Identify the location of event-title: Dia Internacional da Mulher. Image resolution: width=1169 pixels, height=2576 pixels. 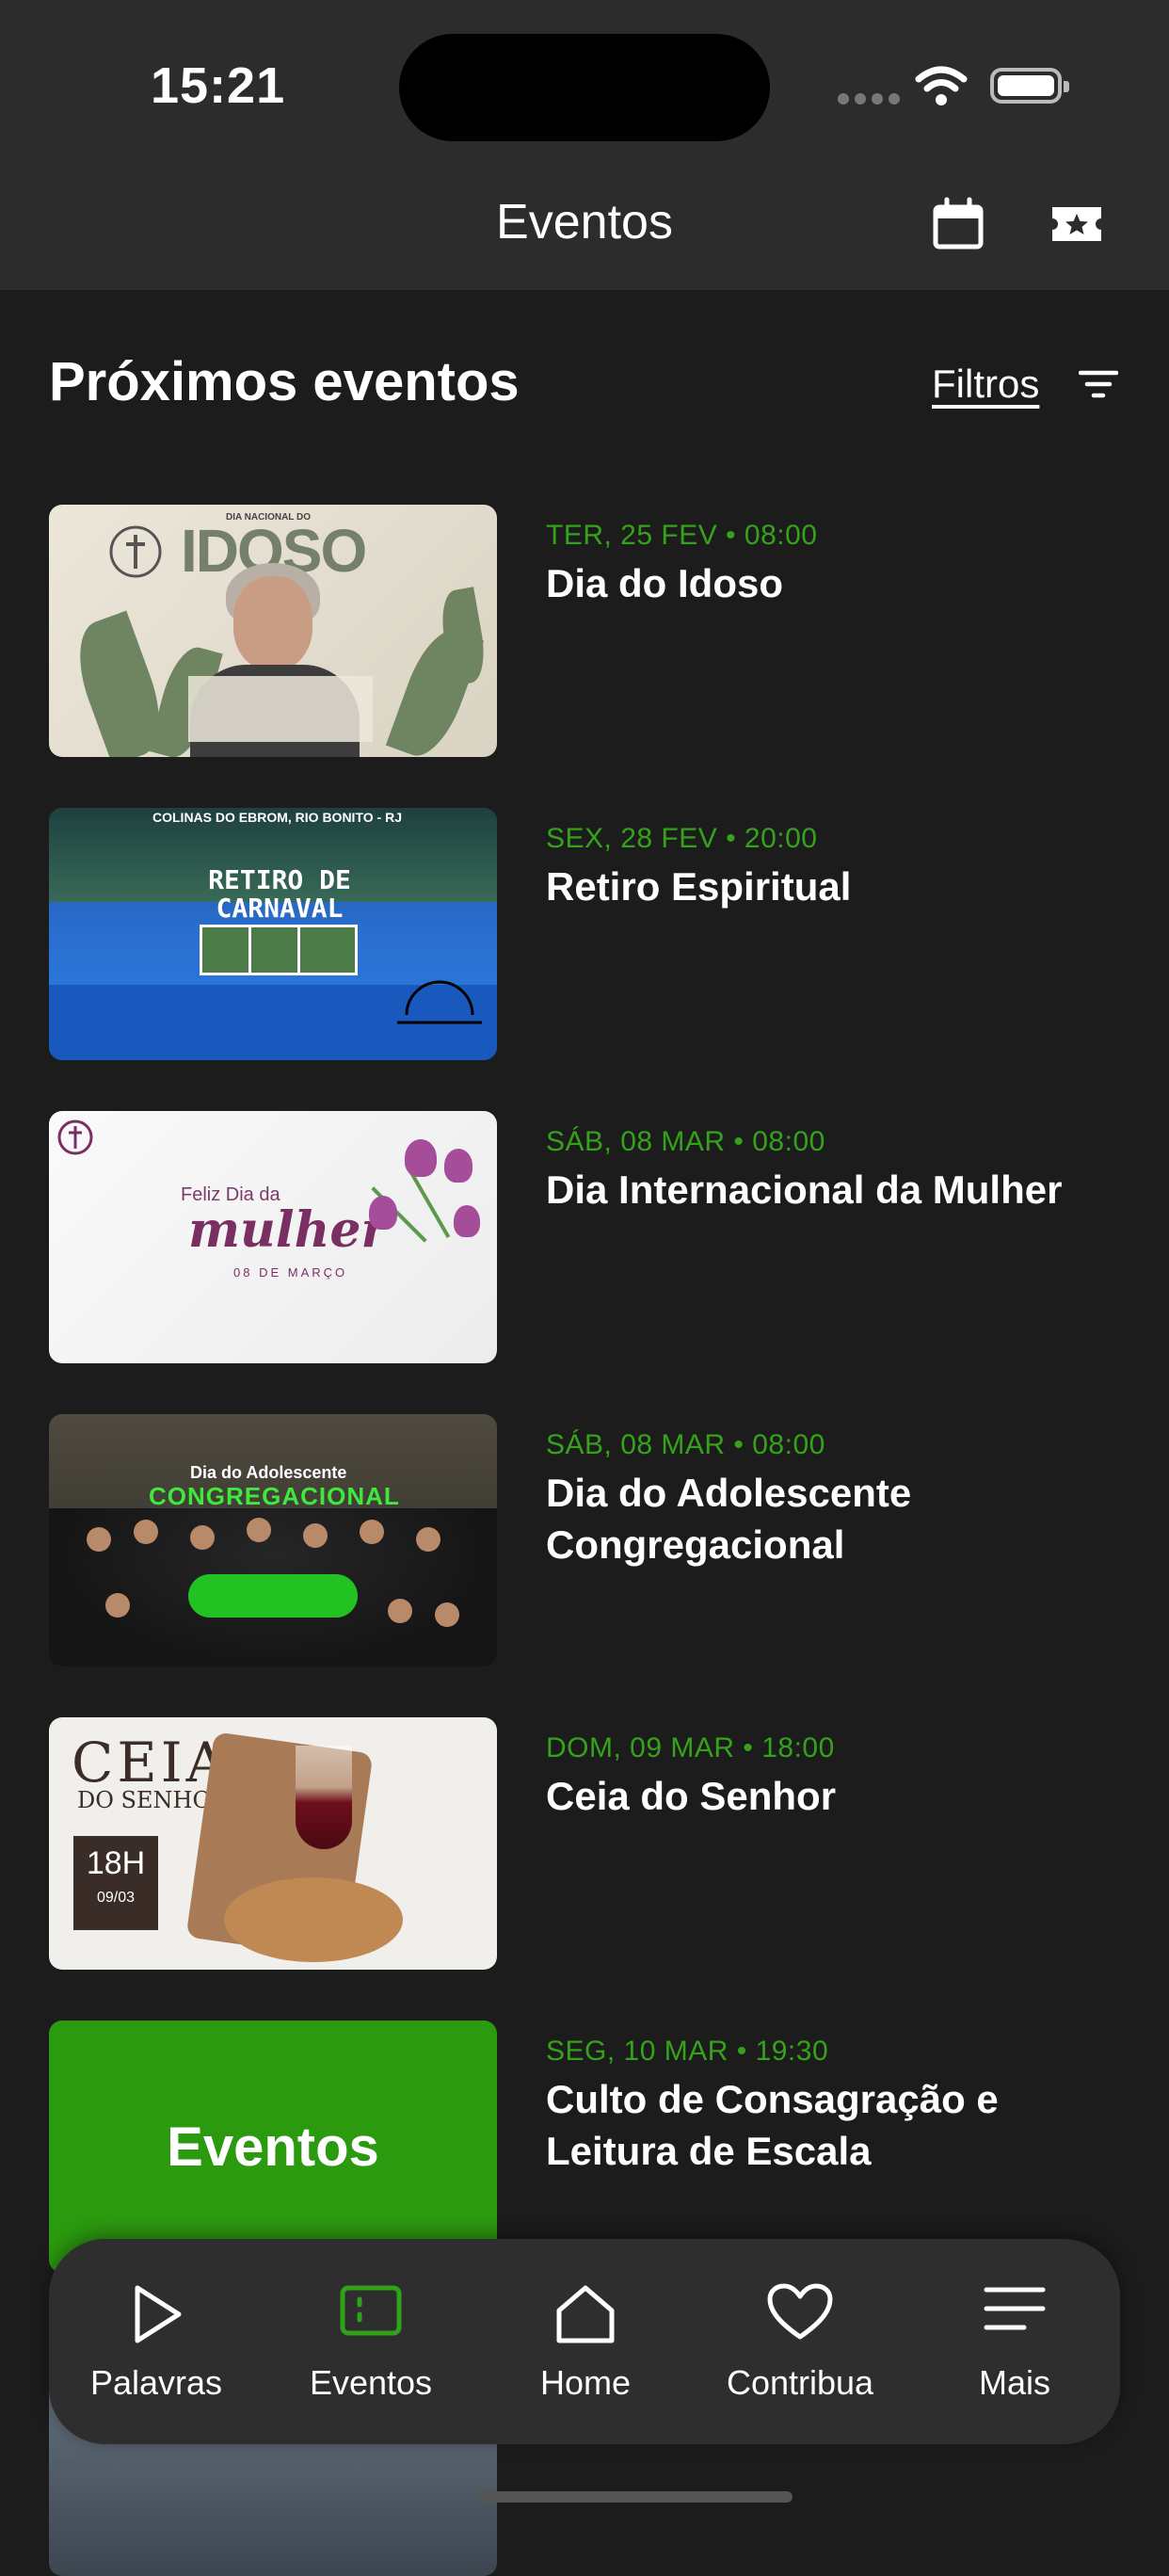
(804, 1189).